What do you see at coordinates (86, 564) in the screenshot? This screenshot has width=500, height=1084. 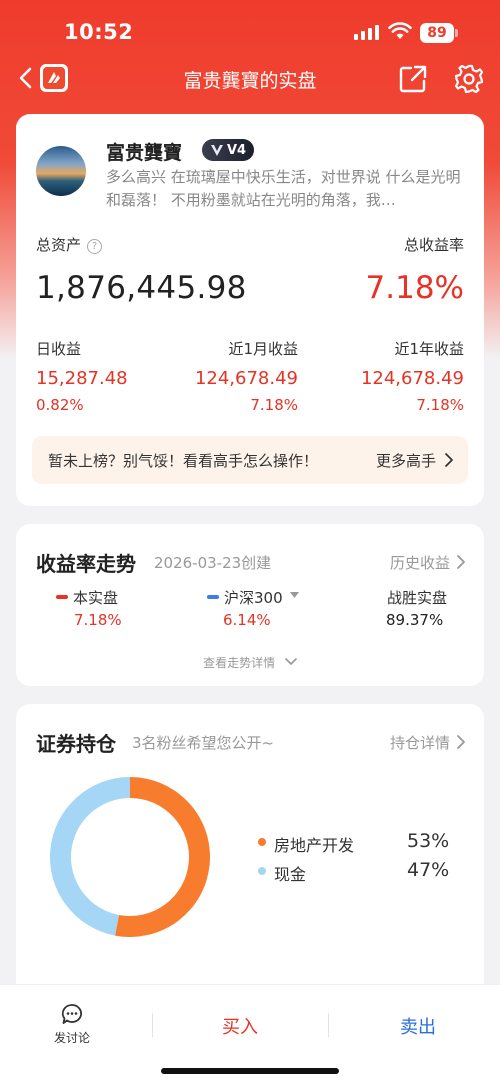 I see `trend-section-title: 收益率走势` at bounding box center [86, 564].